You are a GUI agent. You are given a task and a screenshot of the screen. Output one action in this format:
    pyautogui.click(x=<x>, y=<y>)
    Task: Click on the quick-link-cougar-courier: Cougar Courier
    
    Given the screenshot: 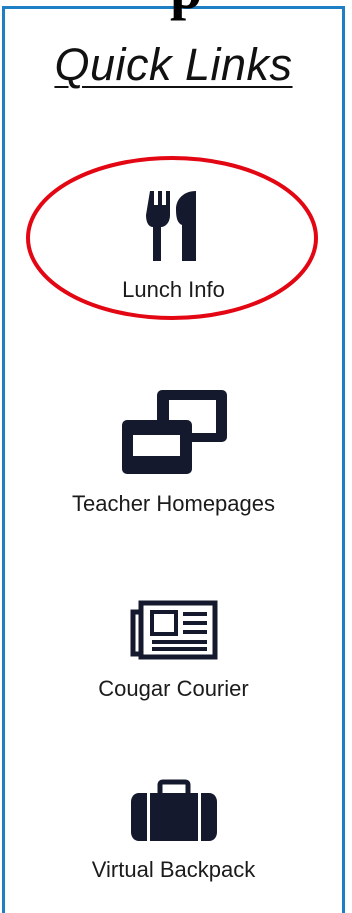 What is the action you would take?
    pyautogui.click(x=173, y=651)
    